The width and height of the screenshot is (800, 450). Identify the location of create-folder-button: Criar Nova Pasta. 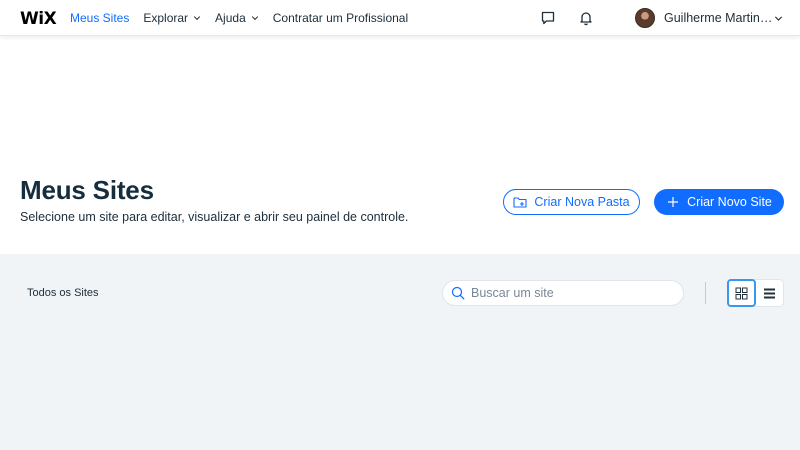
(571, 202).